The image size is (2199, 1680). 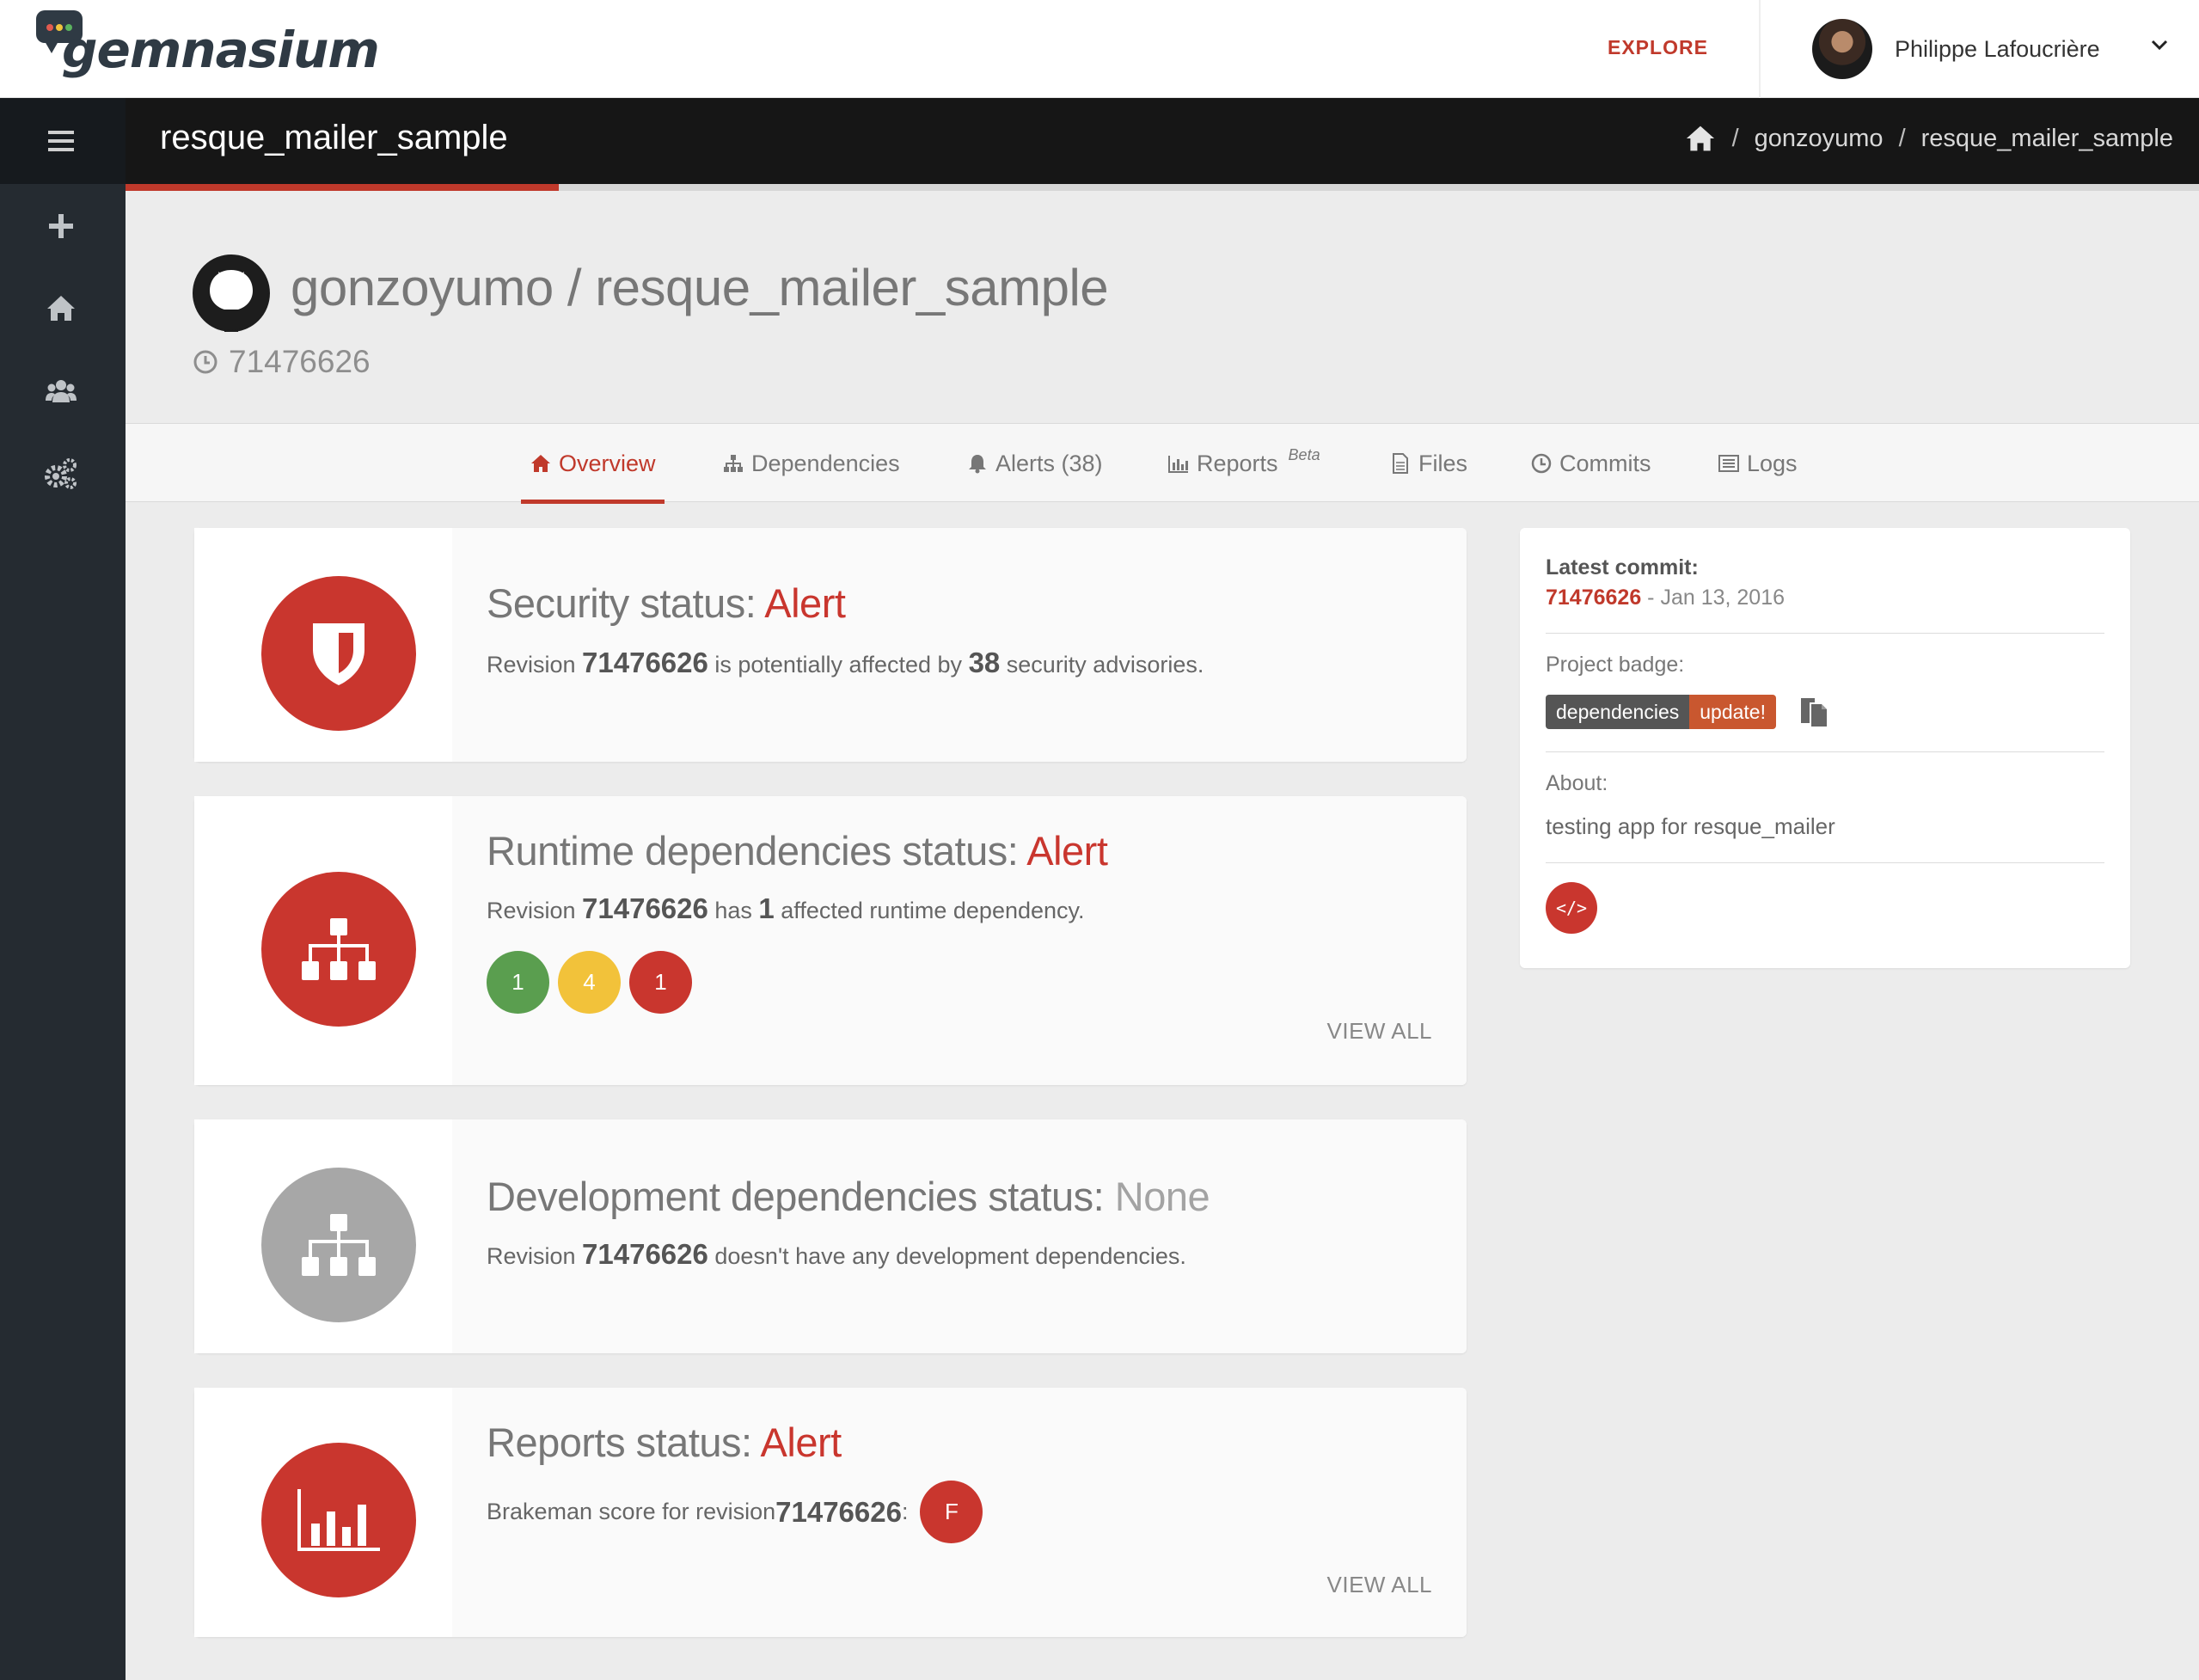 I want to click on runtime-view-all-link: VIEW ALL, so click(x=1380, y=1031).